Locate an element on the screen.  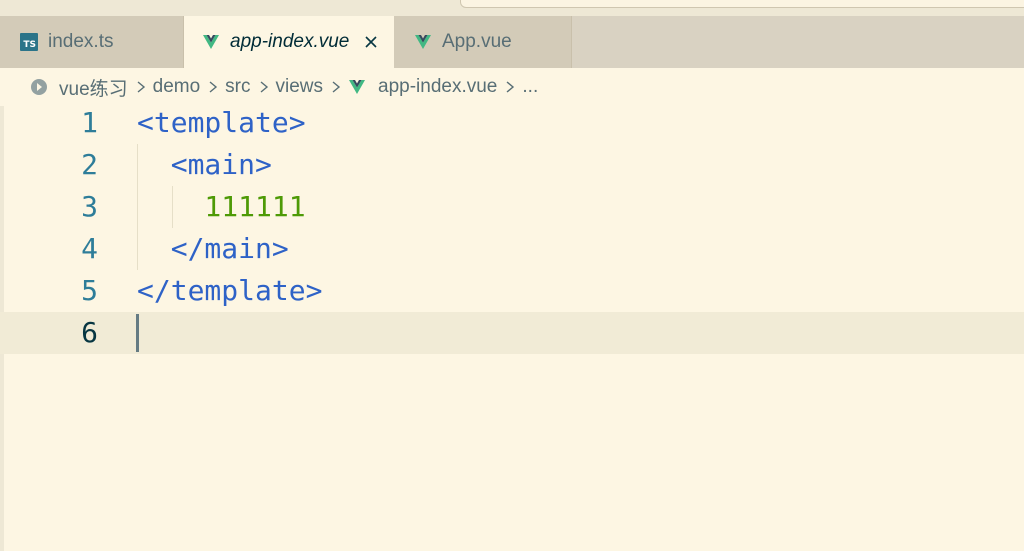
top-strip is located at coordinates (512, 8).